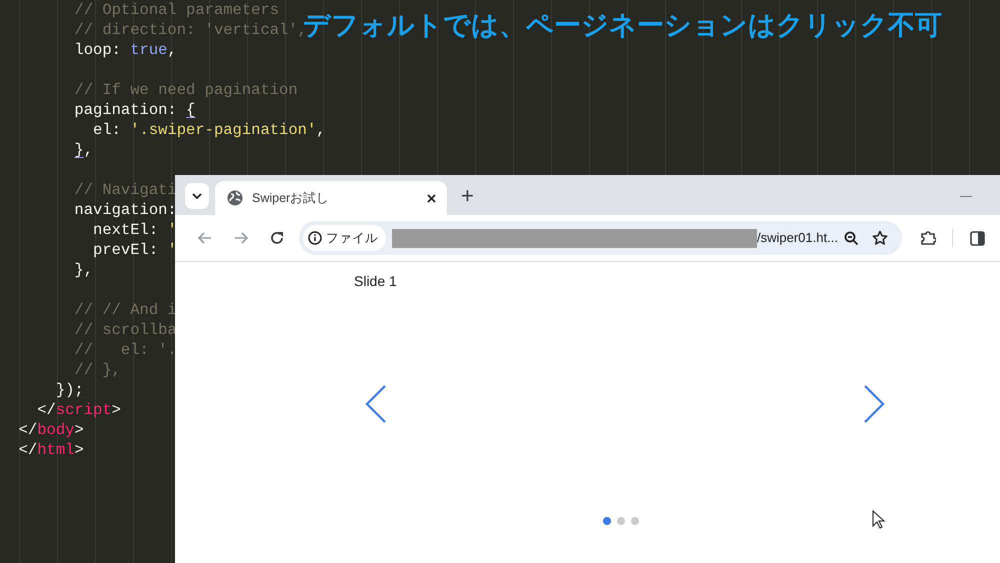 The image size is (1000, 563). What do you see at coordinates (51, 450) in the screenshot?
I see `code-line: </html>` at bounding box center [51, 450].